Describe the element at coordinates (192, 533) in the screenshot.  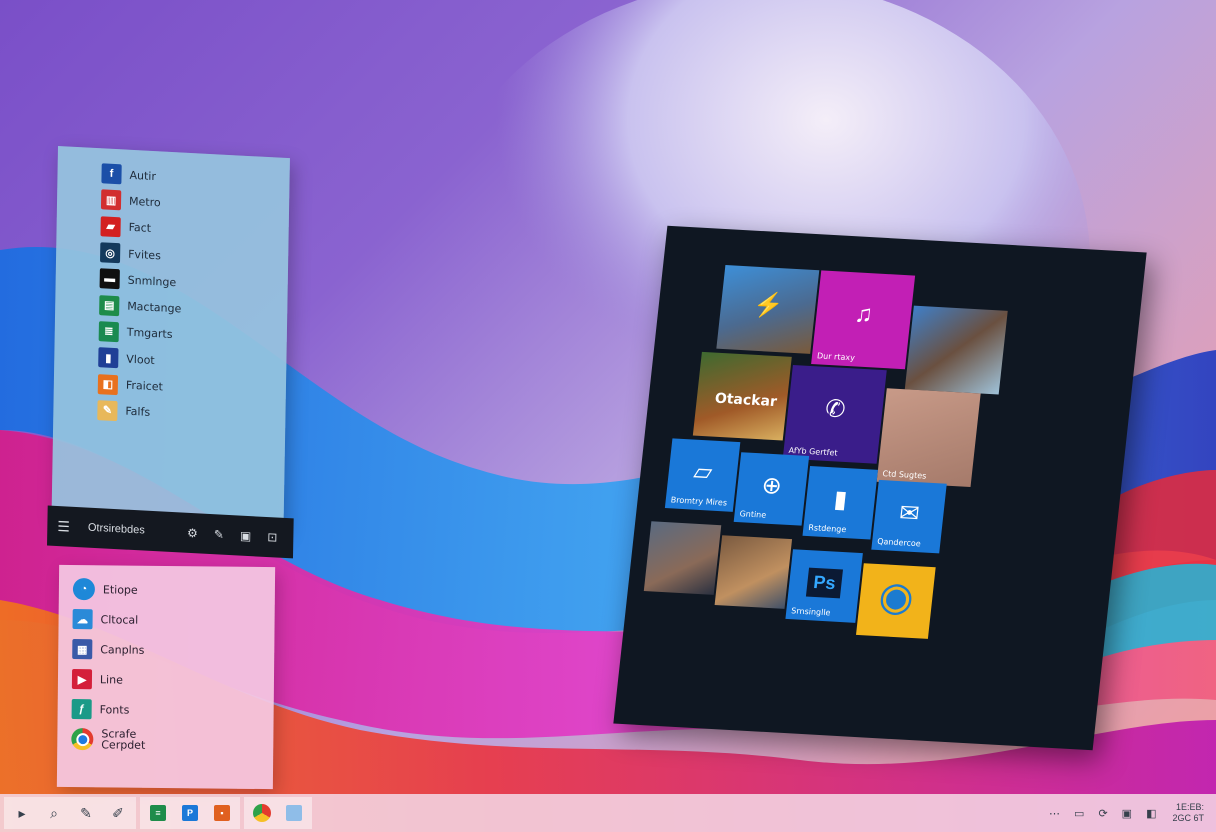
I see `settings-icon: ⚙` at that location.